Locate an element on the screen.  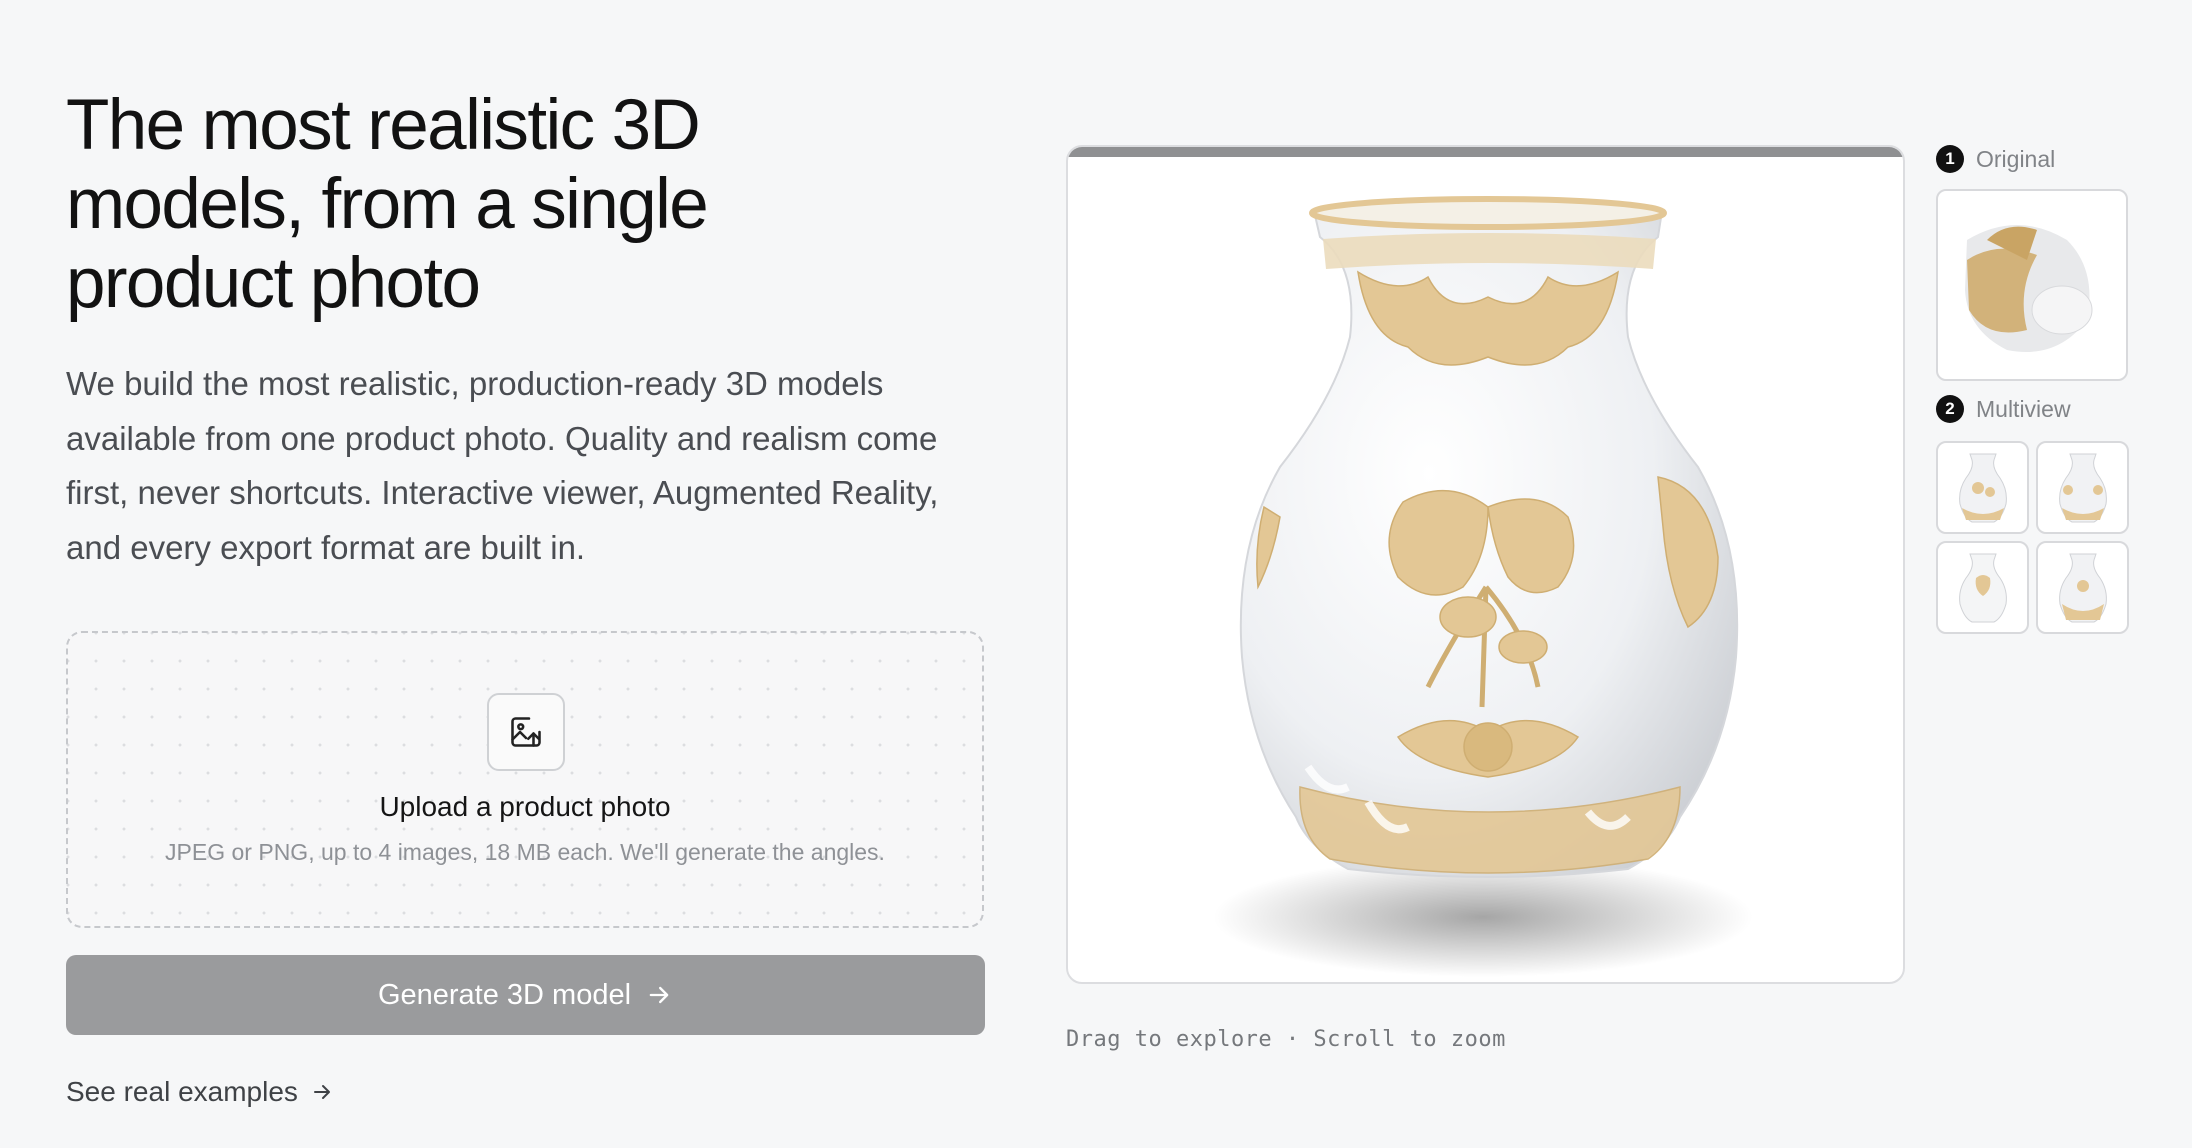
step-original: 1 Original is located at coordinates (1995, 159).